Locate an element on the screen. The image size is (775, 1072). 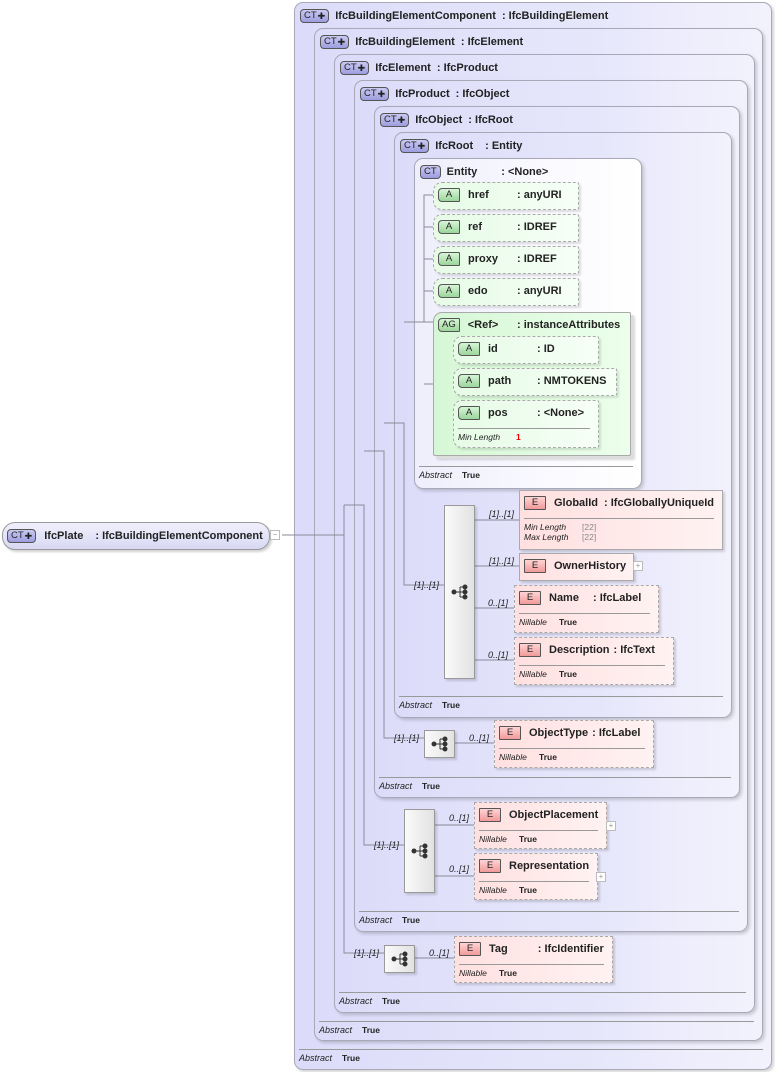
attribute-ref: Aref : IDREF is located at coordinates (506, 228).